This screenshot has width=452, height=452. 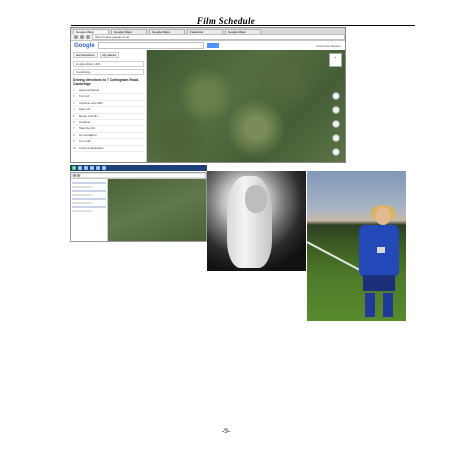 What do you see at coordinates (108, 72) in the screenshot?
I see `to-field: Cambridge` at bounding box center [108, 72].